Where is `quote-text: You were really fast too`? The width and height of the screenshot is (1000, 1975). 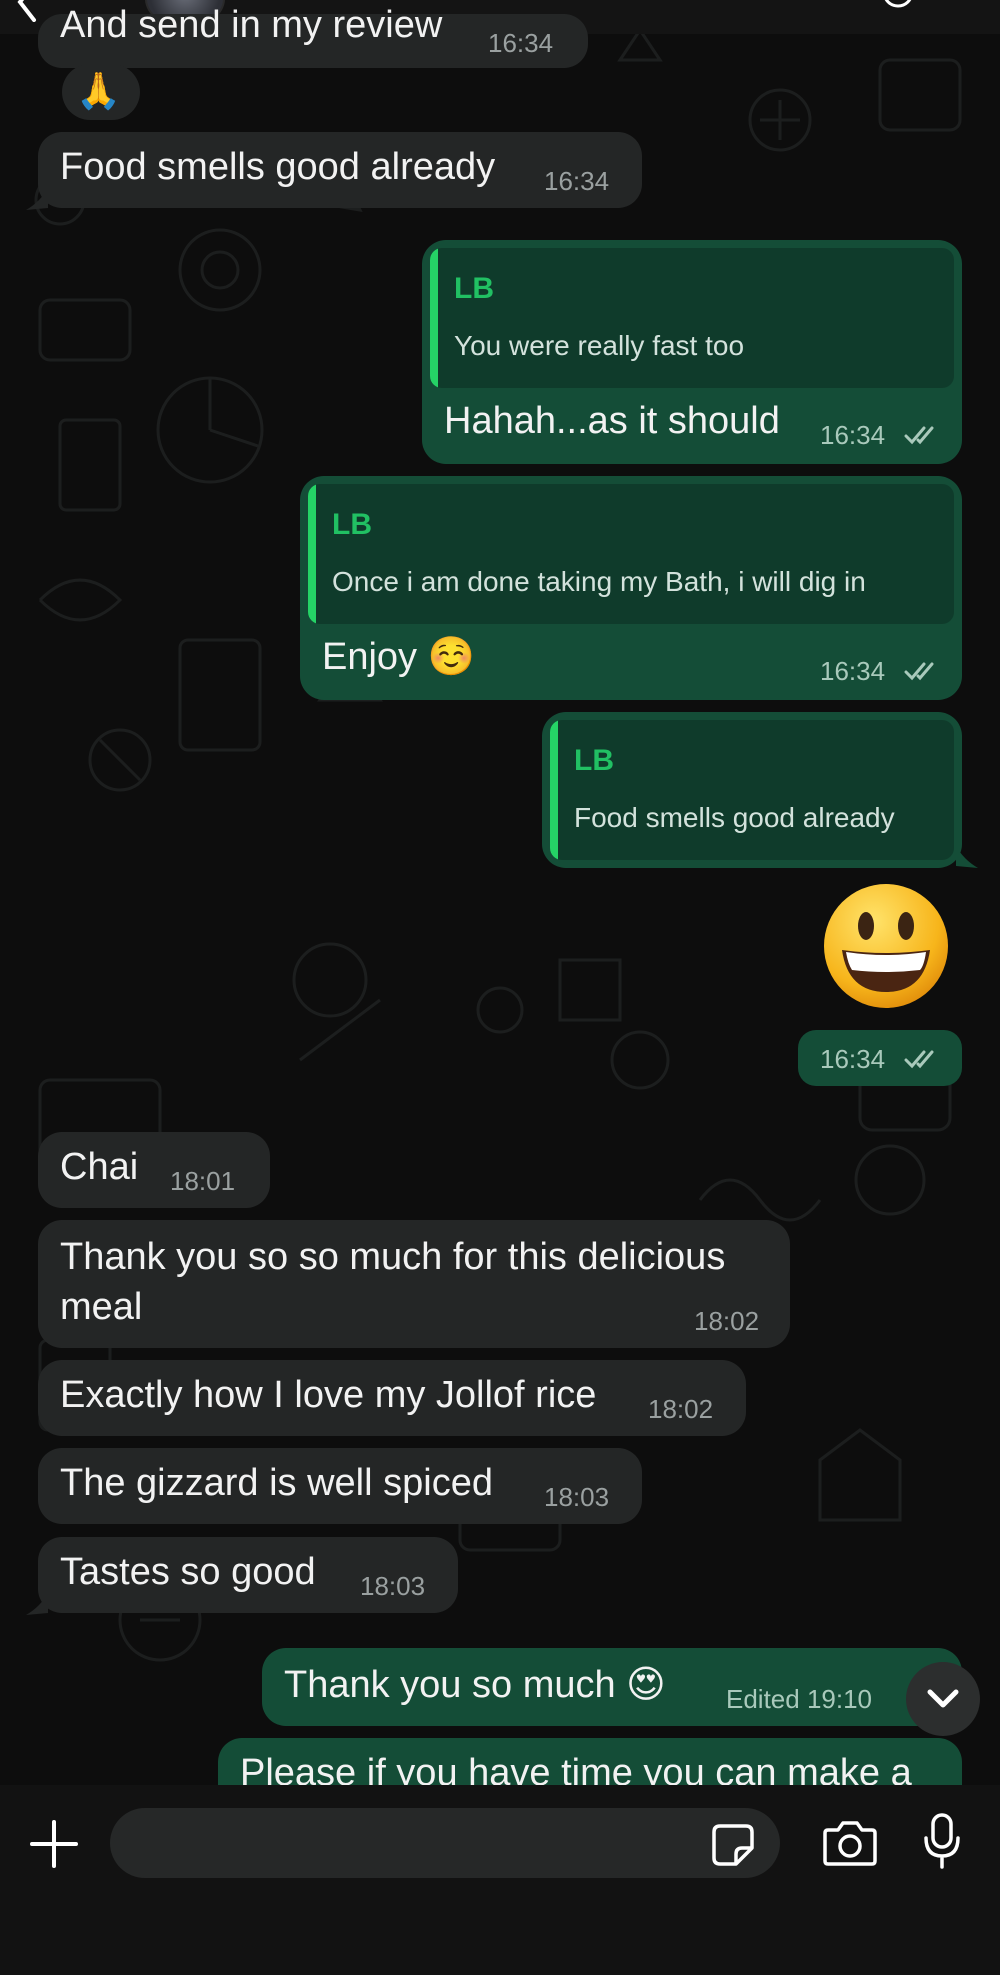 quote-text: You were really fast too is located at coordinates (599, 345).